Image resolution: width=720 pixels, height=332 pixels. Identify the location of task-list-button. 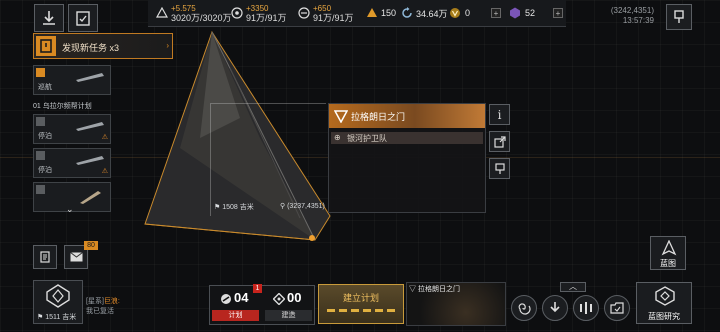
(83, 18).